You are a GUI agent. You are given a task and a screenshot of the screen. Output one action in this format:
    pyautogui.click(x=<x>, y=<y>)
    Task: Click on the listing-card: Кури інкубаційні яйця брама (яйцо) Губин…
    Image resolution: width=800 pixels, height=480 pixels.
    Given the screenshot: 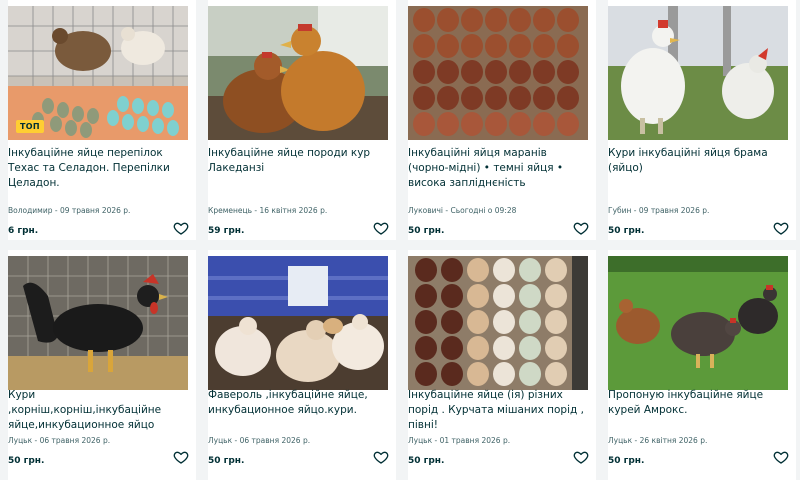 What is the action you would take?
    pyautogui.click(x=702, y=120)
    